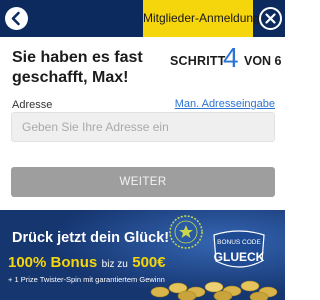  Describe the element at coordinates (231, 57) in the screenshot. I see `step-current-number: 4` at that location.